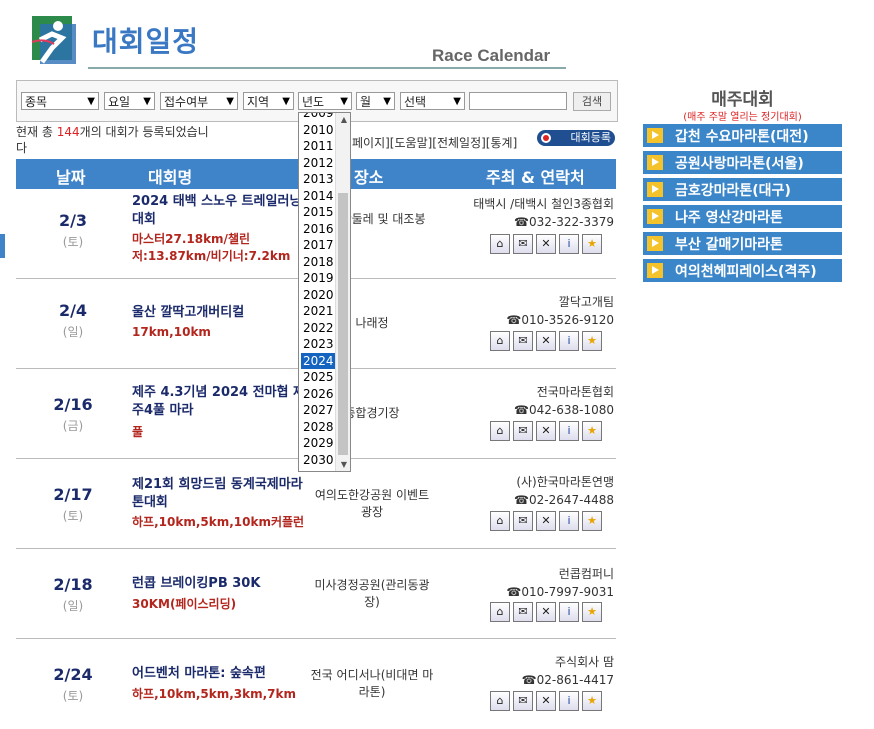  I want to click on event-weekday: (일), so click(73, 332).